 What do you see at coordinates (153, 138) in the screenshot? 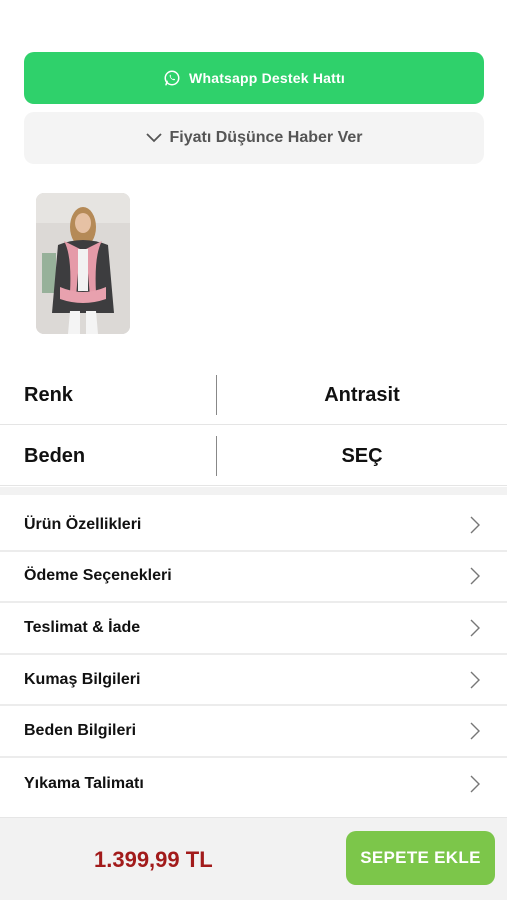
I see `chevron-down-icon` at bounding box center [153, 138].